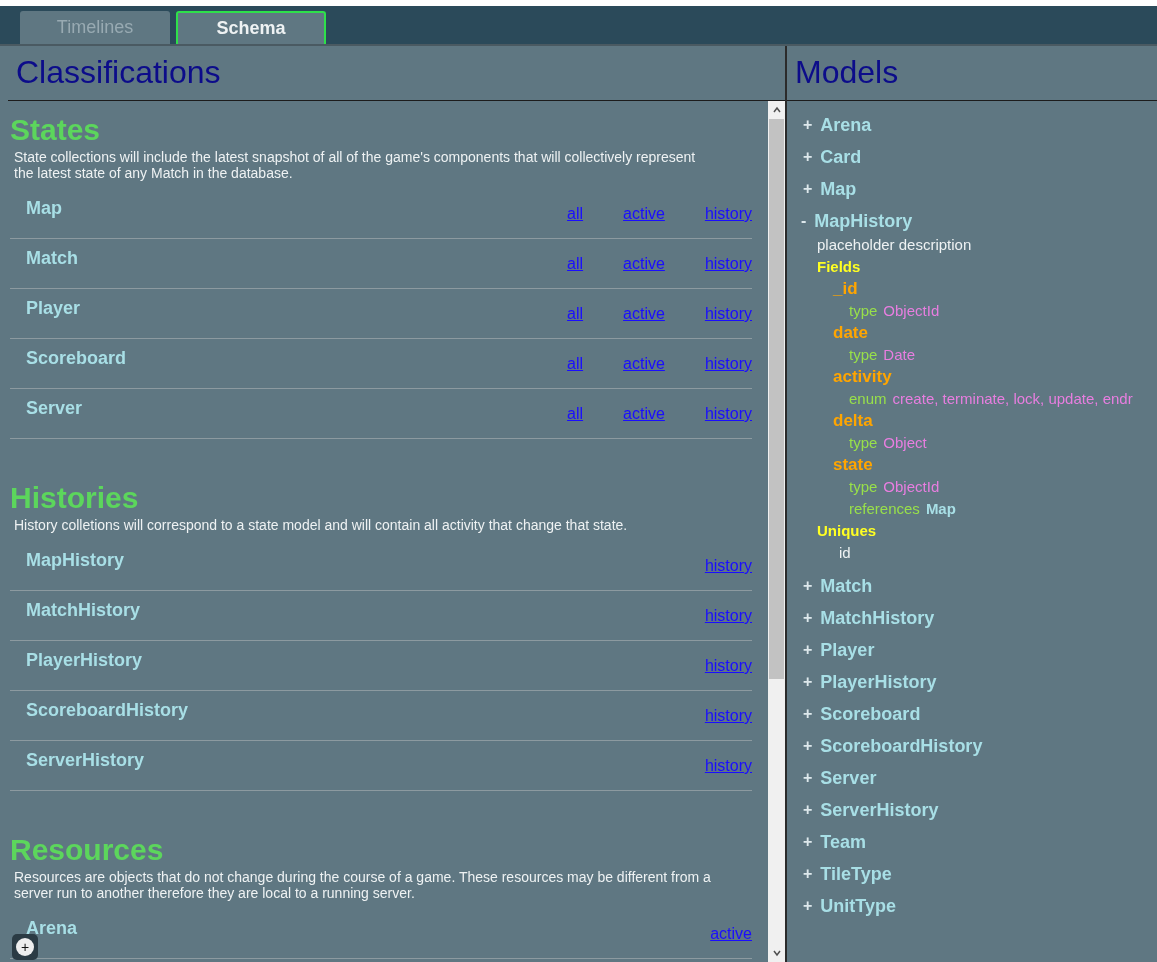 The width and height of the screenshot is (1157, 962). What do you see at coordinates (987, 553) in the screenshot?
I see `unique-key: id` at bounding box center [987, 553].